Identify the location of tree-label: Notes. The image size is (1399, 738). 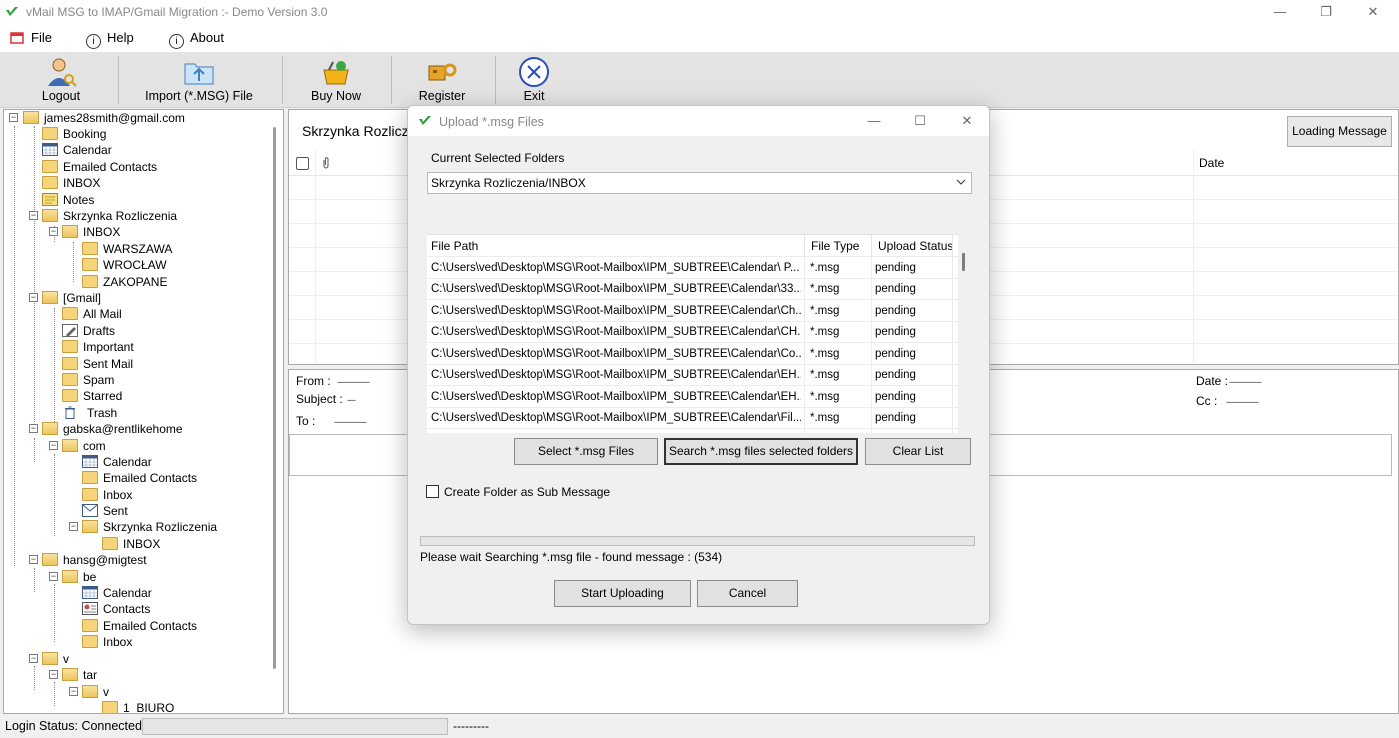
(79, 200).